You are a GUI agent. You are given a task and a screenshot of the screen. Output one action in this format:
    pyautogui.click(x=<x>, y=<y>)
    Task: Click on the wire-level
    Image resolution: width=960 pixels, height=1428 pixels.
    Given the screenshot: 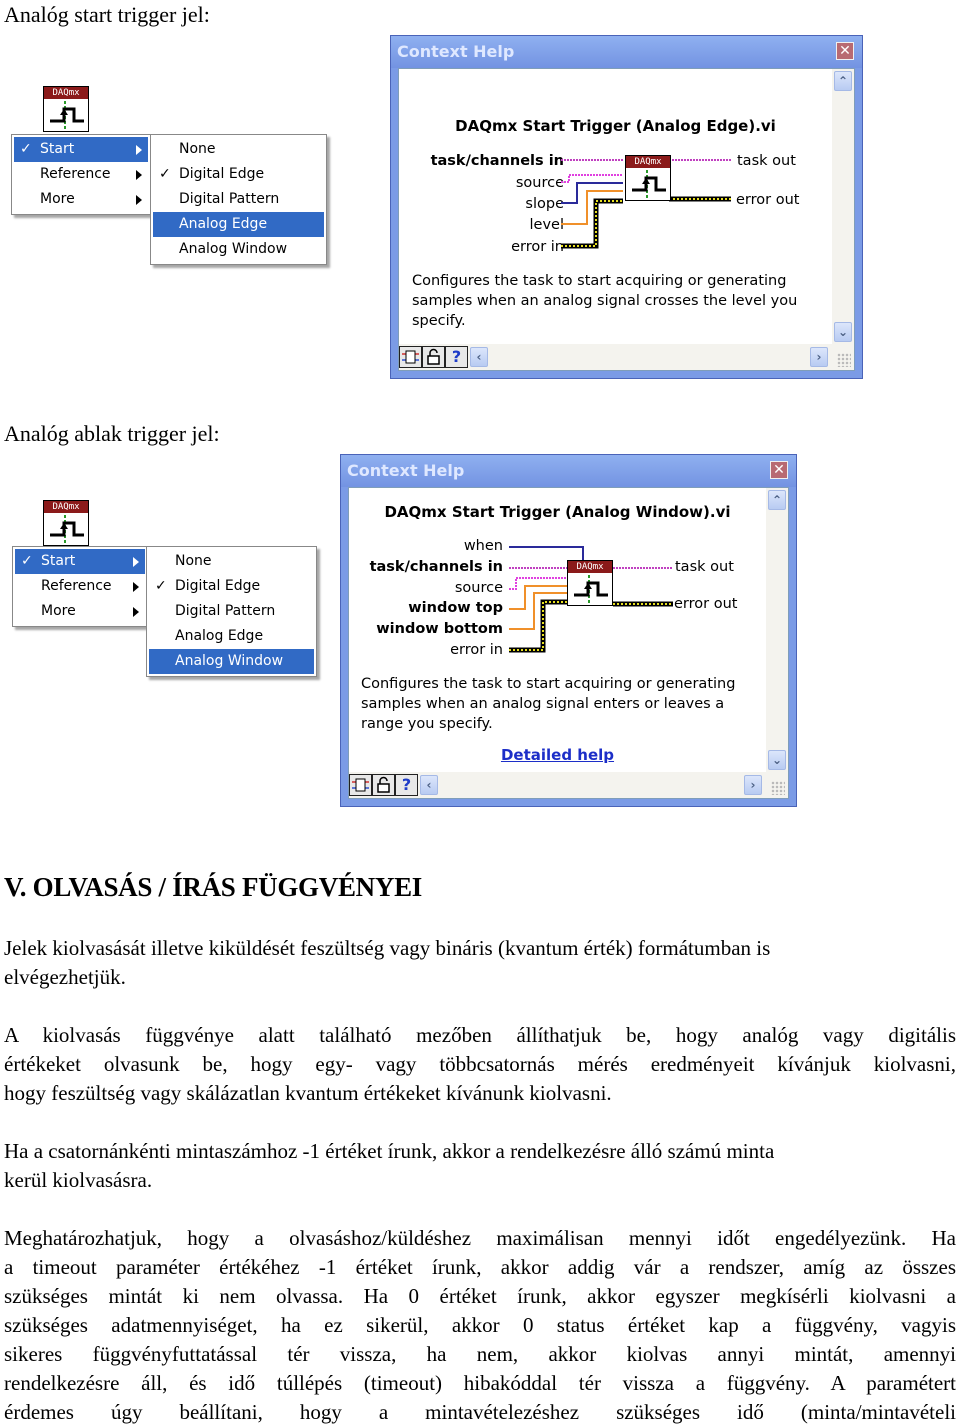 What is the action you would take?
    pyautogui.click(x=592, y=207)
    